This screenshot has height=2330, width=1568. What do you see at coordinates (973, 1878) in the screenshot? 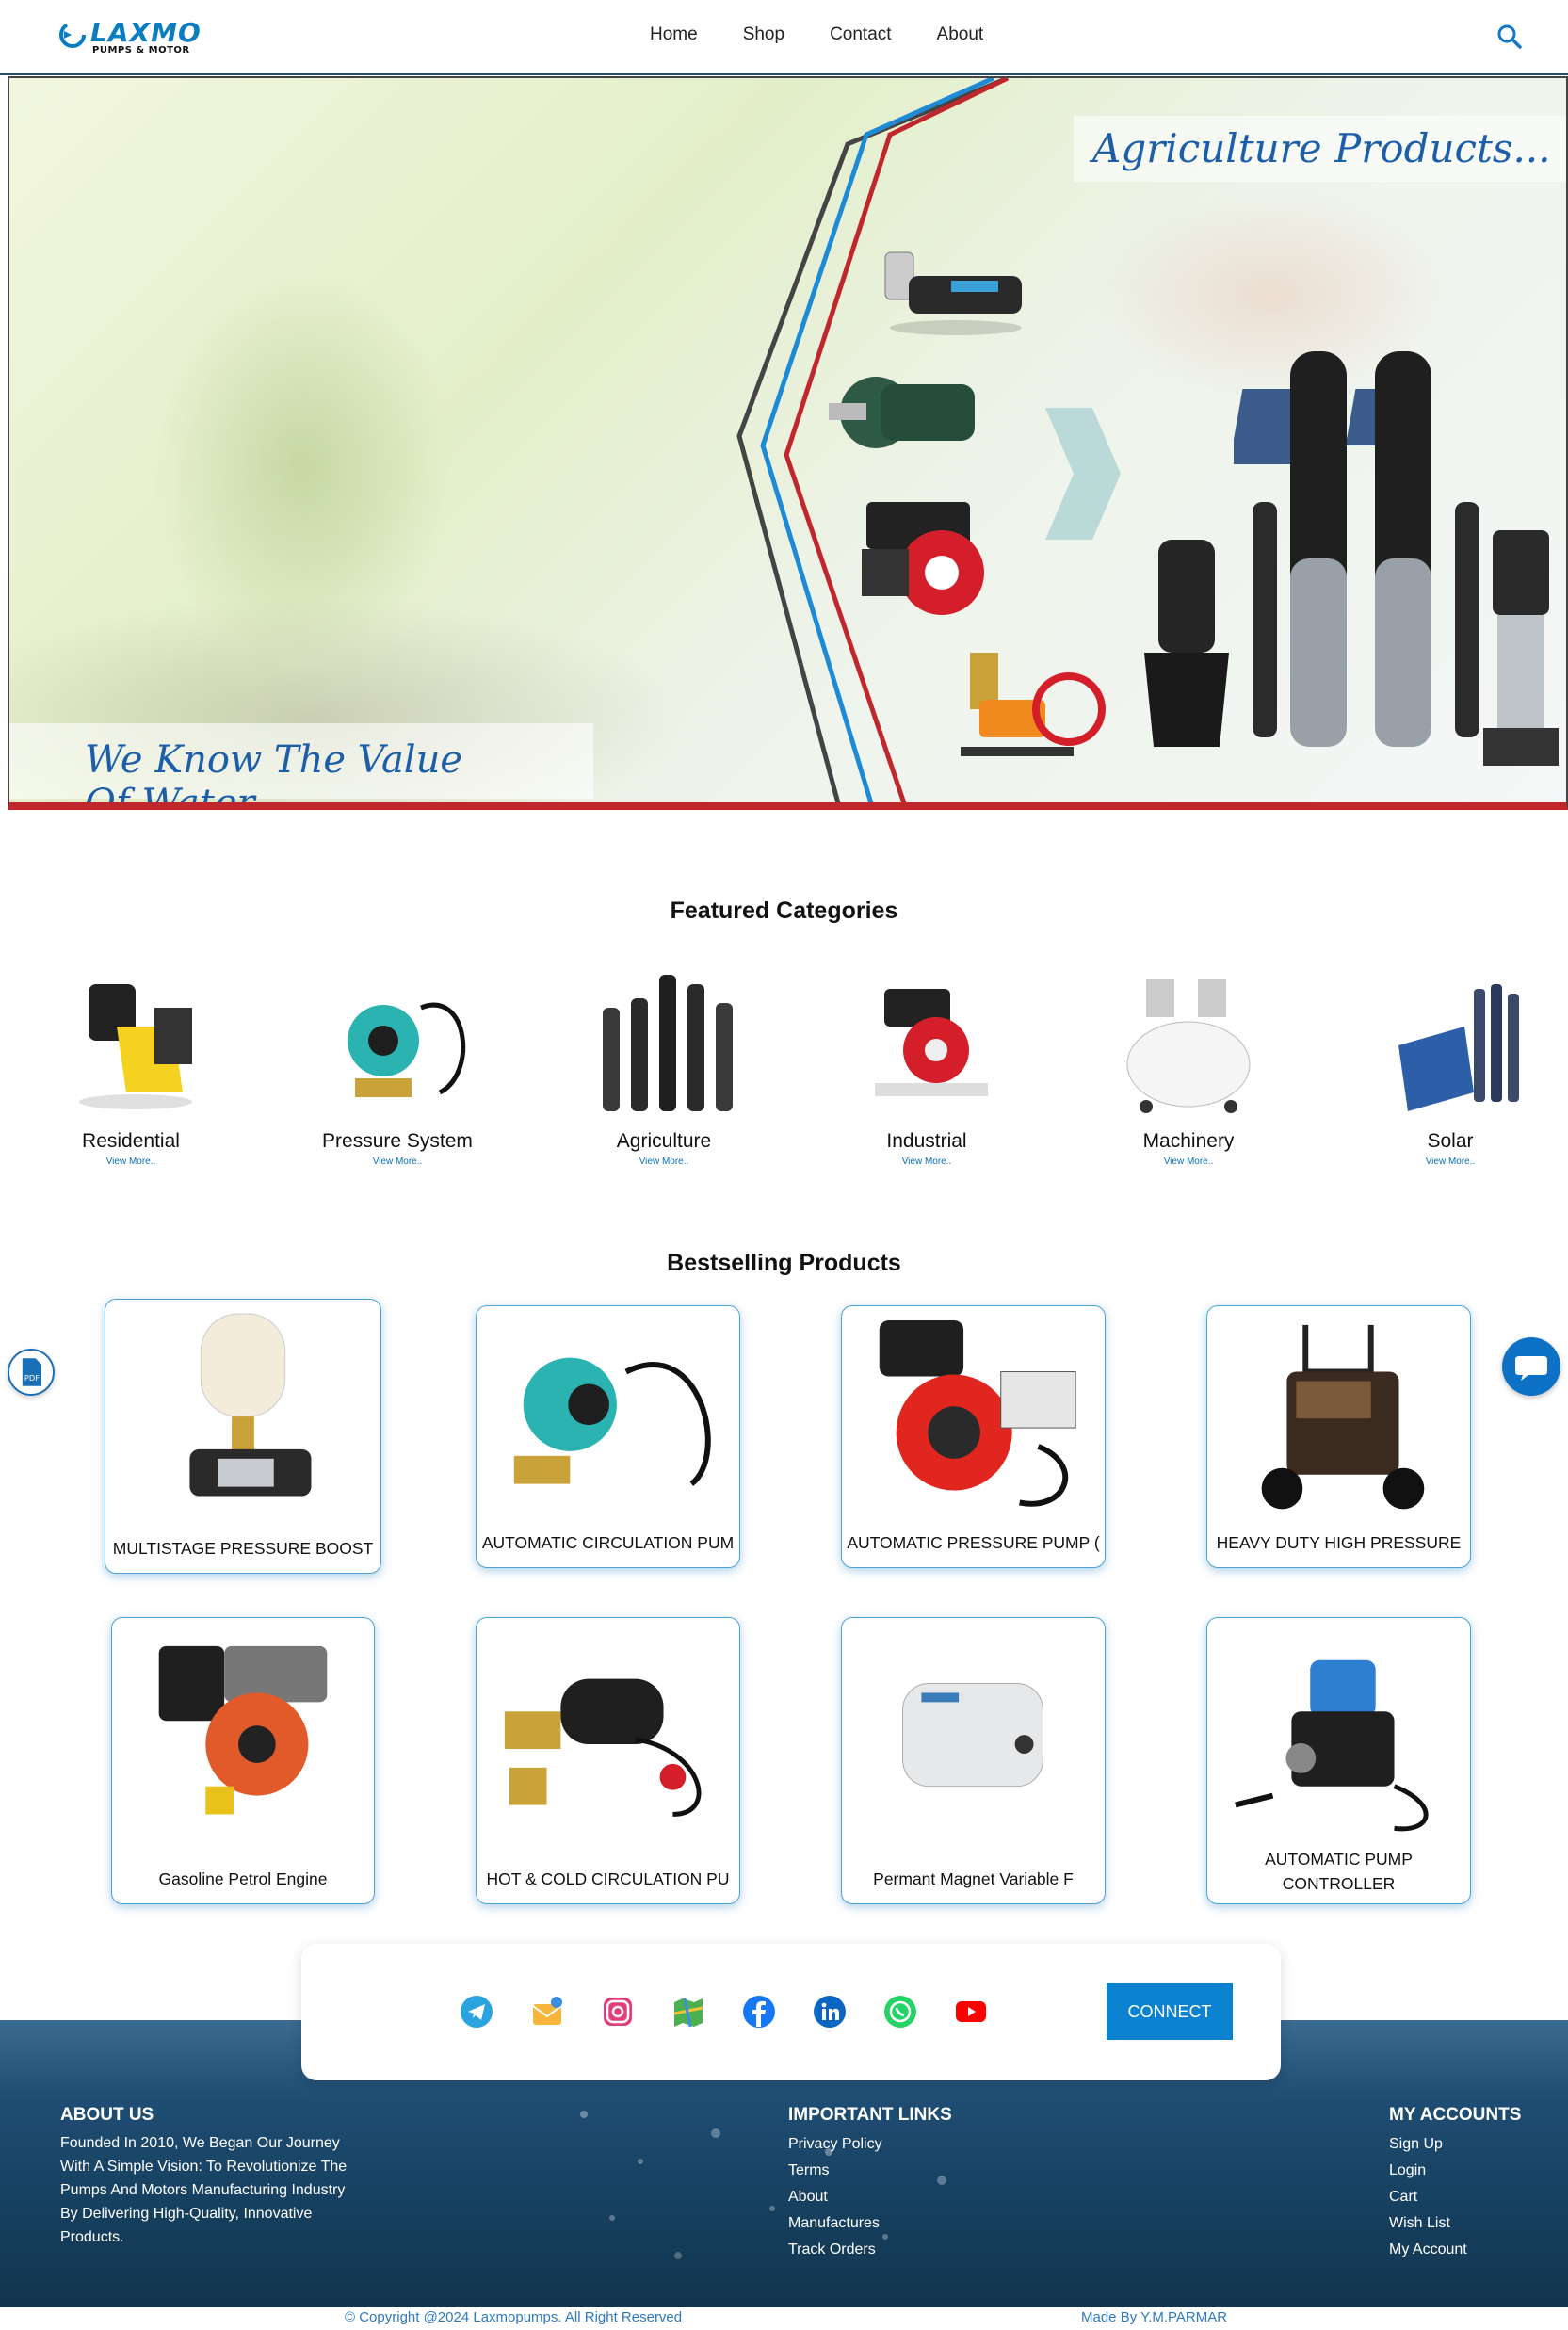
I see `product-name: Permant Magnet Variable F` at bounding box center [973, 1878].